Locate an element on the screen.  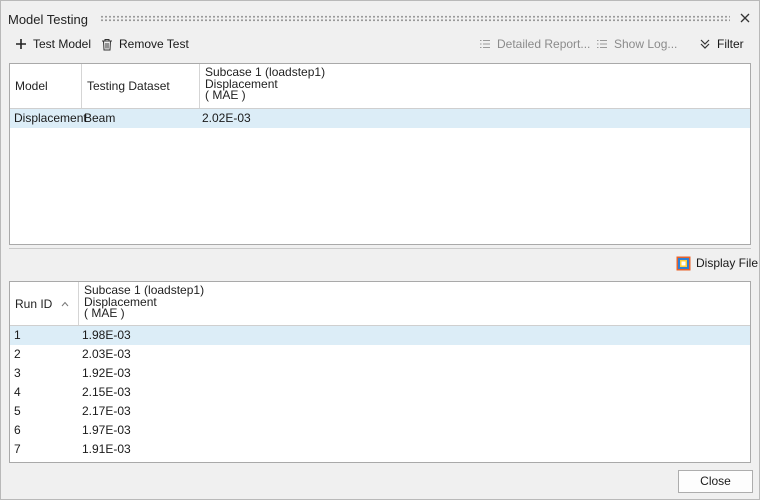
column-header-testing-dataset: Testing Dataset is located at coordinates (141, 86).